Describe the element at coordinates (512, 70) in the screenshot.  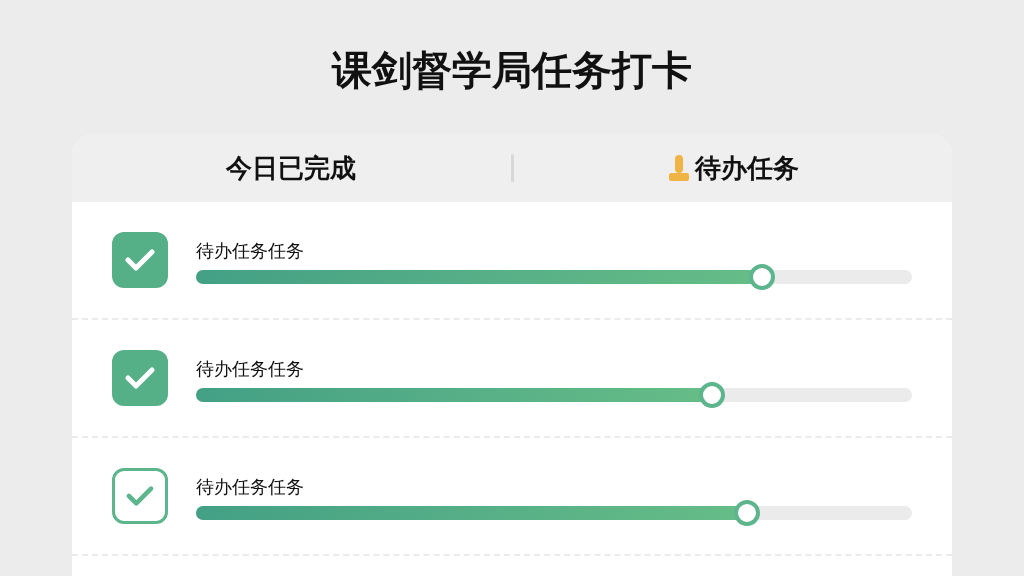
I see `page-title: 课剑督学局任务打卡` at that location.